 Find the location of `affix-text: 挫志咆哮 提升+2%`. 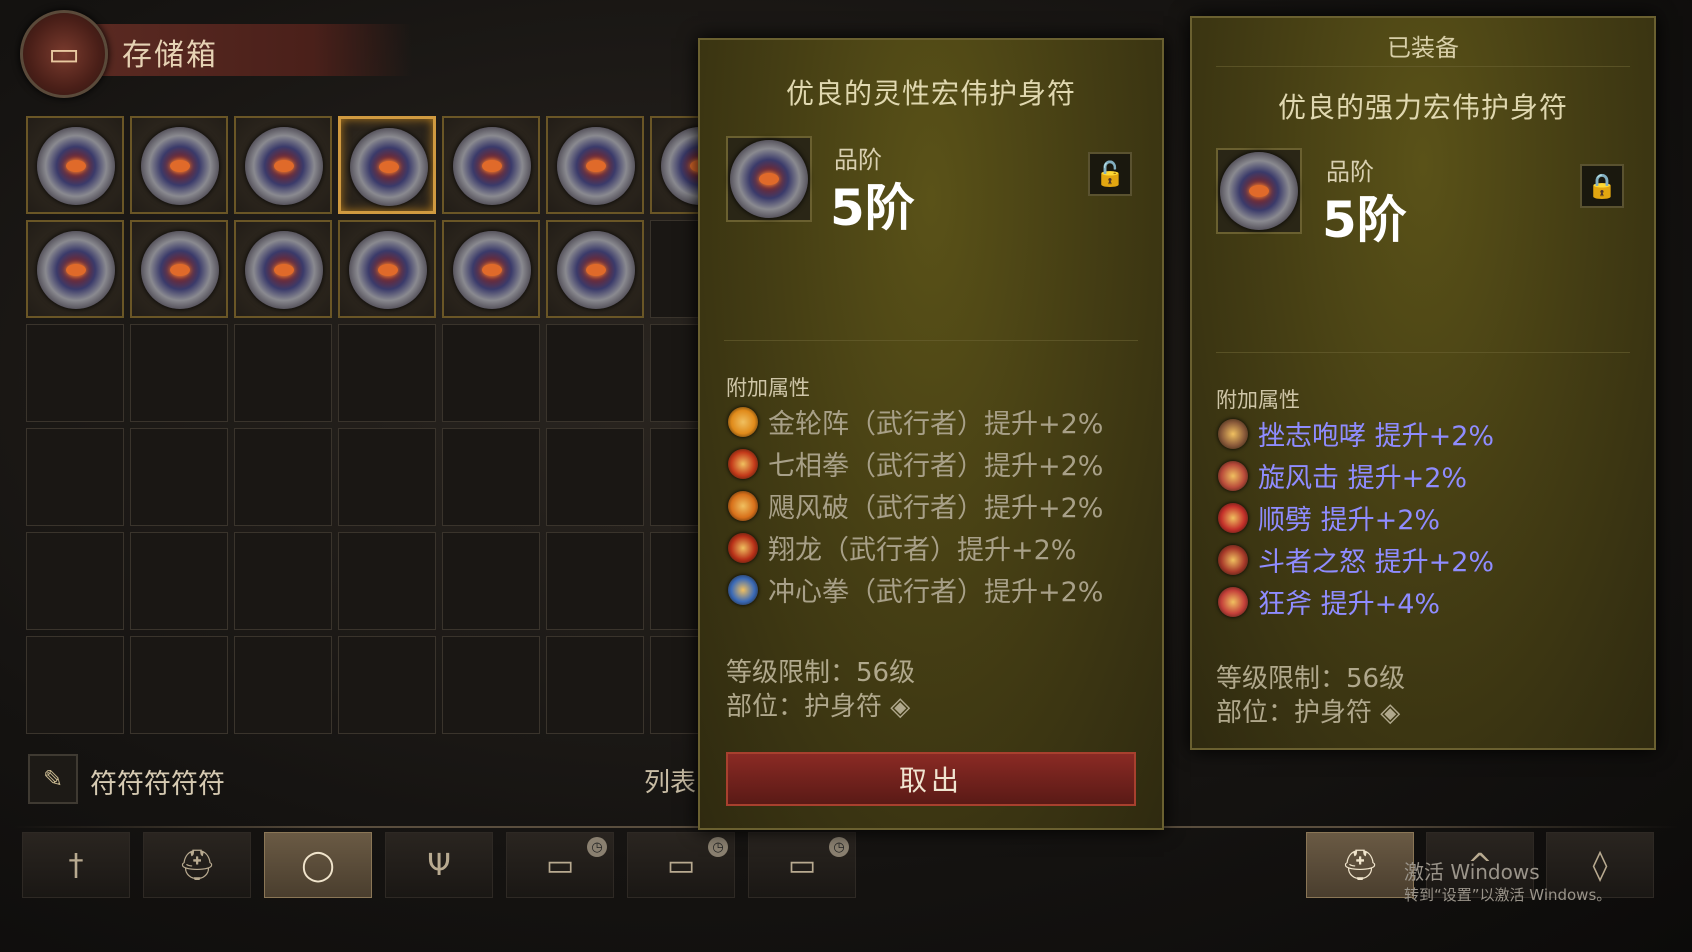

affix-text: 挫志咆哮 提升+2% is located at coordinates (1376, 436).